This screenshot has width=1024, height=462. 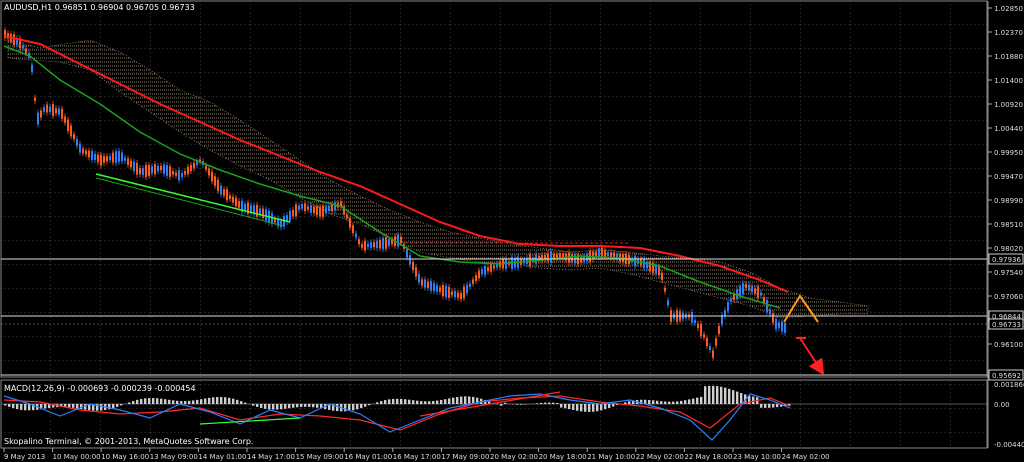 What do you see at coordinates (563, 457) in the screenshot?
I see `time-tick-label: 20 May 18:00` at bounding box center [563, 457].